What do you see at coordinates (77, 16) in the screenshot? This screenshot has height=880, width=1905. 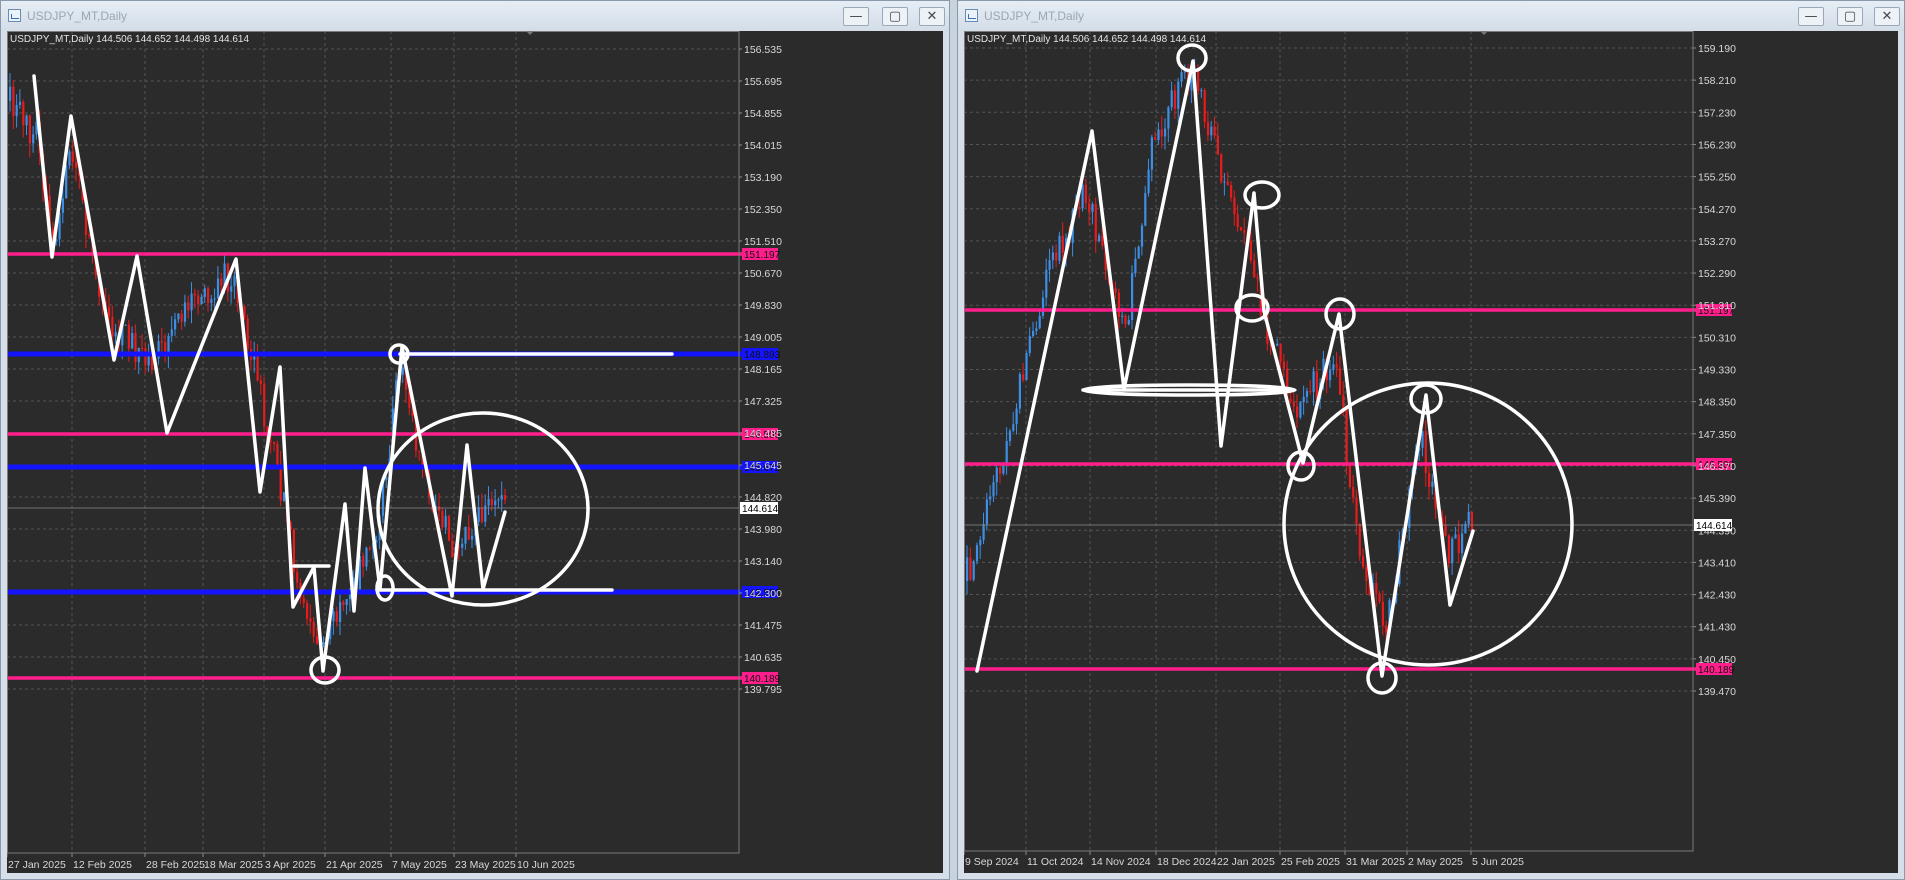 I see `window-title: USDJPY_MT,Daily` at bounding box center [77, 16].